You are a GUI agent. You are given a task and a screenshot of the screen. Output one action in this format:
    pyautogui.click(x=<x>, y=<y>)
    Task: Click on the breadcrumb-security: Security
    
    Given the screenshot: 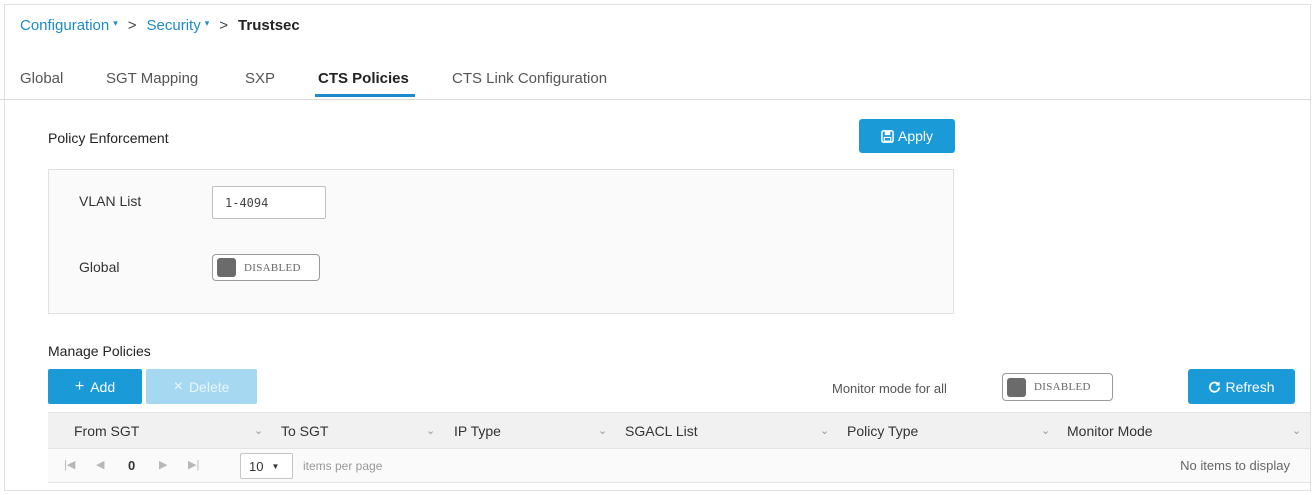 What is the action you would take?
    pyautogui.click(x=174, y=25)
    